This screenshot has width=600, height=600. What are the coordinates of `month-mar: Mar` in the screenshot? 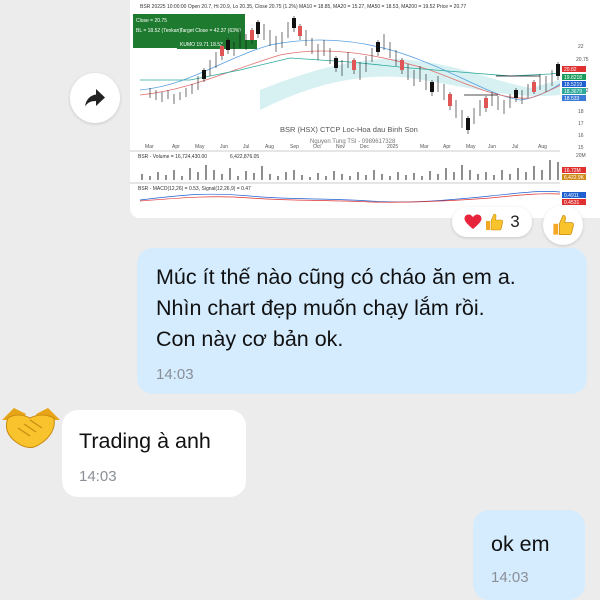 It's located at (149, 147).